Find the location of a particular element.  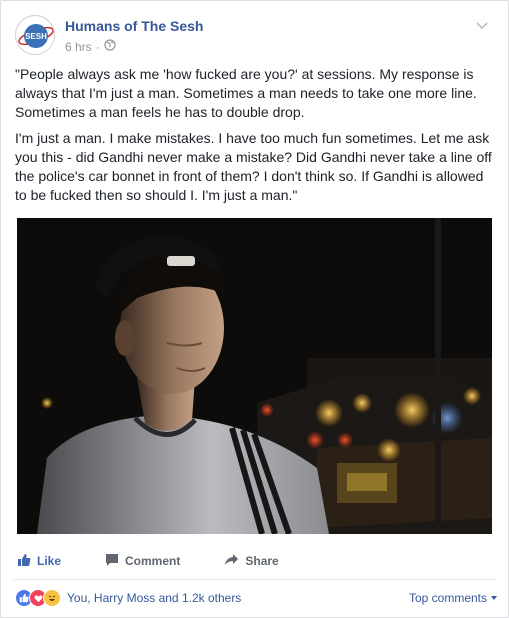

top-comments-dropdown: Top comments is located at coordinates (453, 598).